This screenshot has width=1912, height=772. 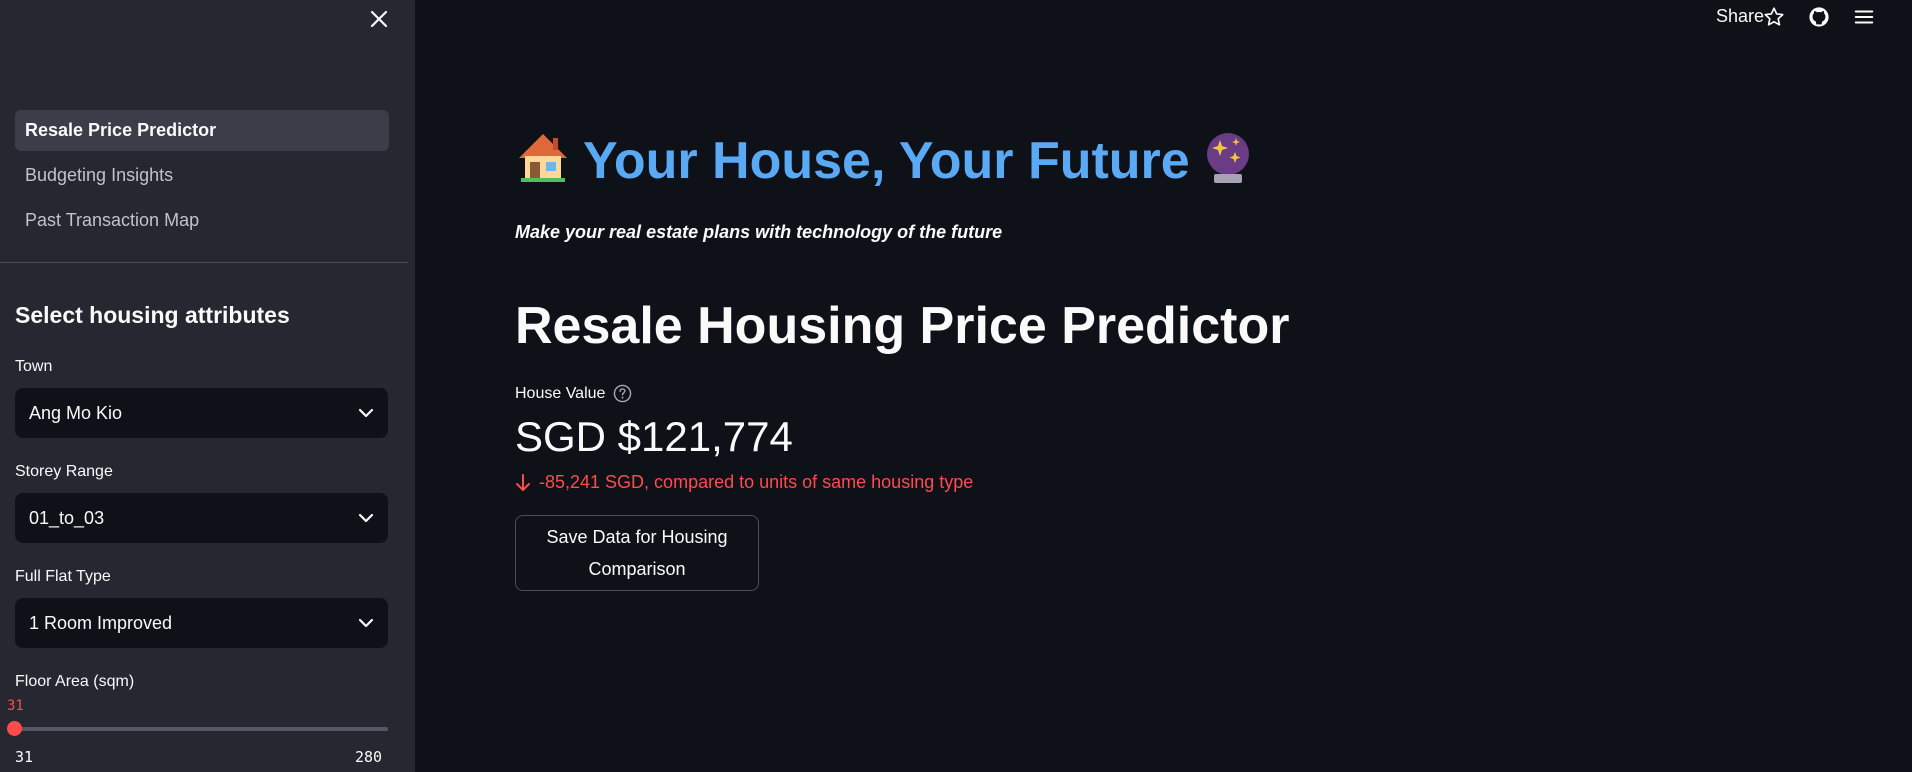 I want to click on arrow-down-icon, so click(x=523, y=482).